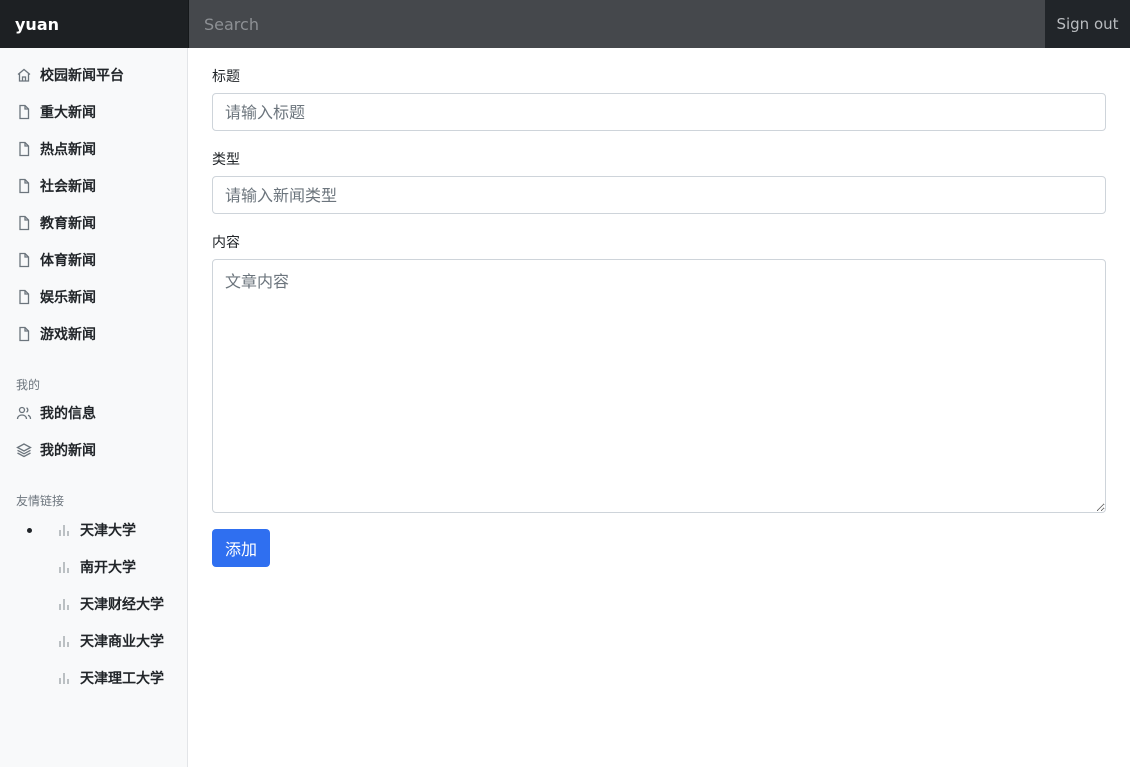 This screenshot has width=1130, height=767. Describe the element at coordinates (68, 451) in the screenshot. I see `sidebar-item-label: 我的新闻` at that location.